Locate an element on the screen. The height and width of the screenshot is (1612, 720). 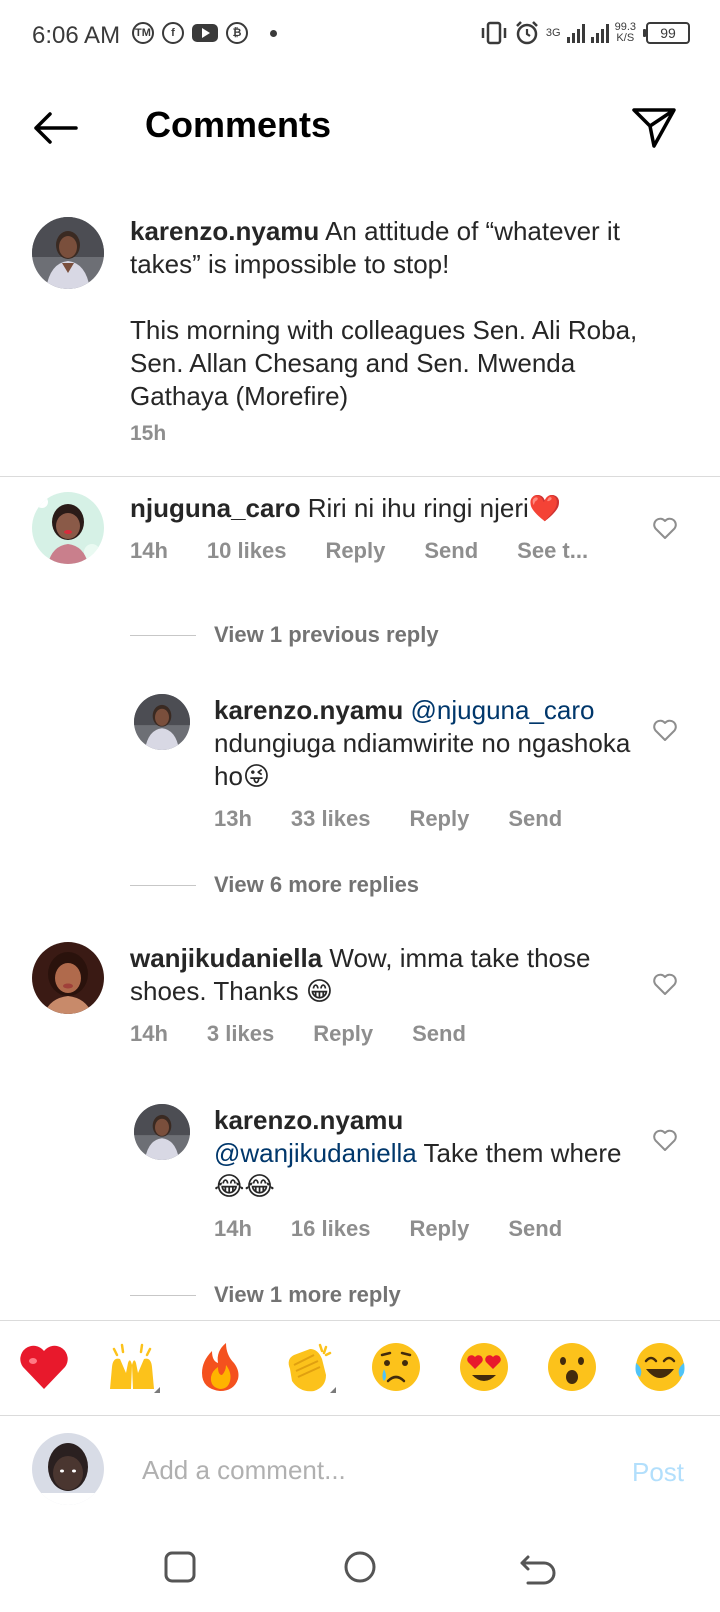
view-previous-label: View 1 previous reply is located at coordinates (326, 634).